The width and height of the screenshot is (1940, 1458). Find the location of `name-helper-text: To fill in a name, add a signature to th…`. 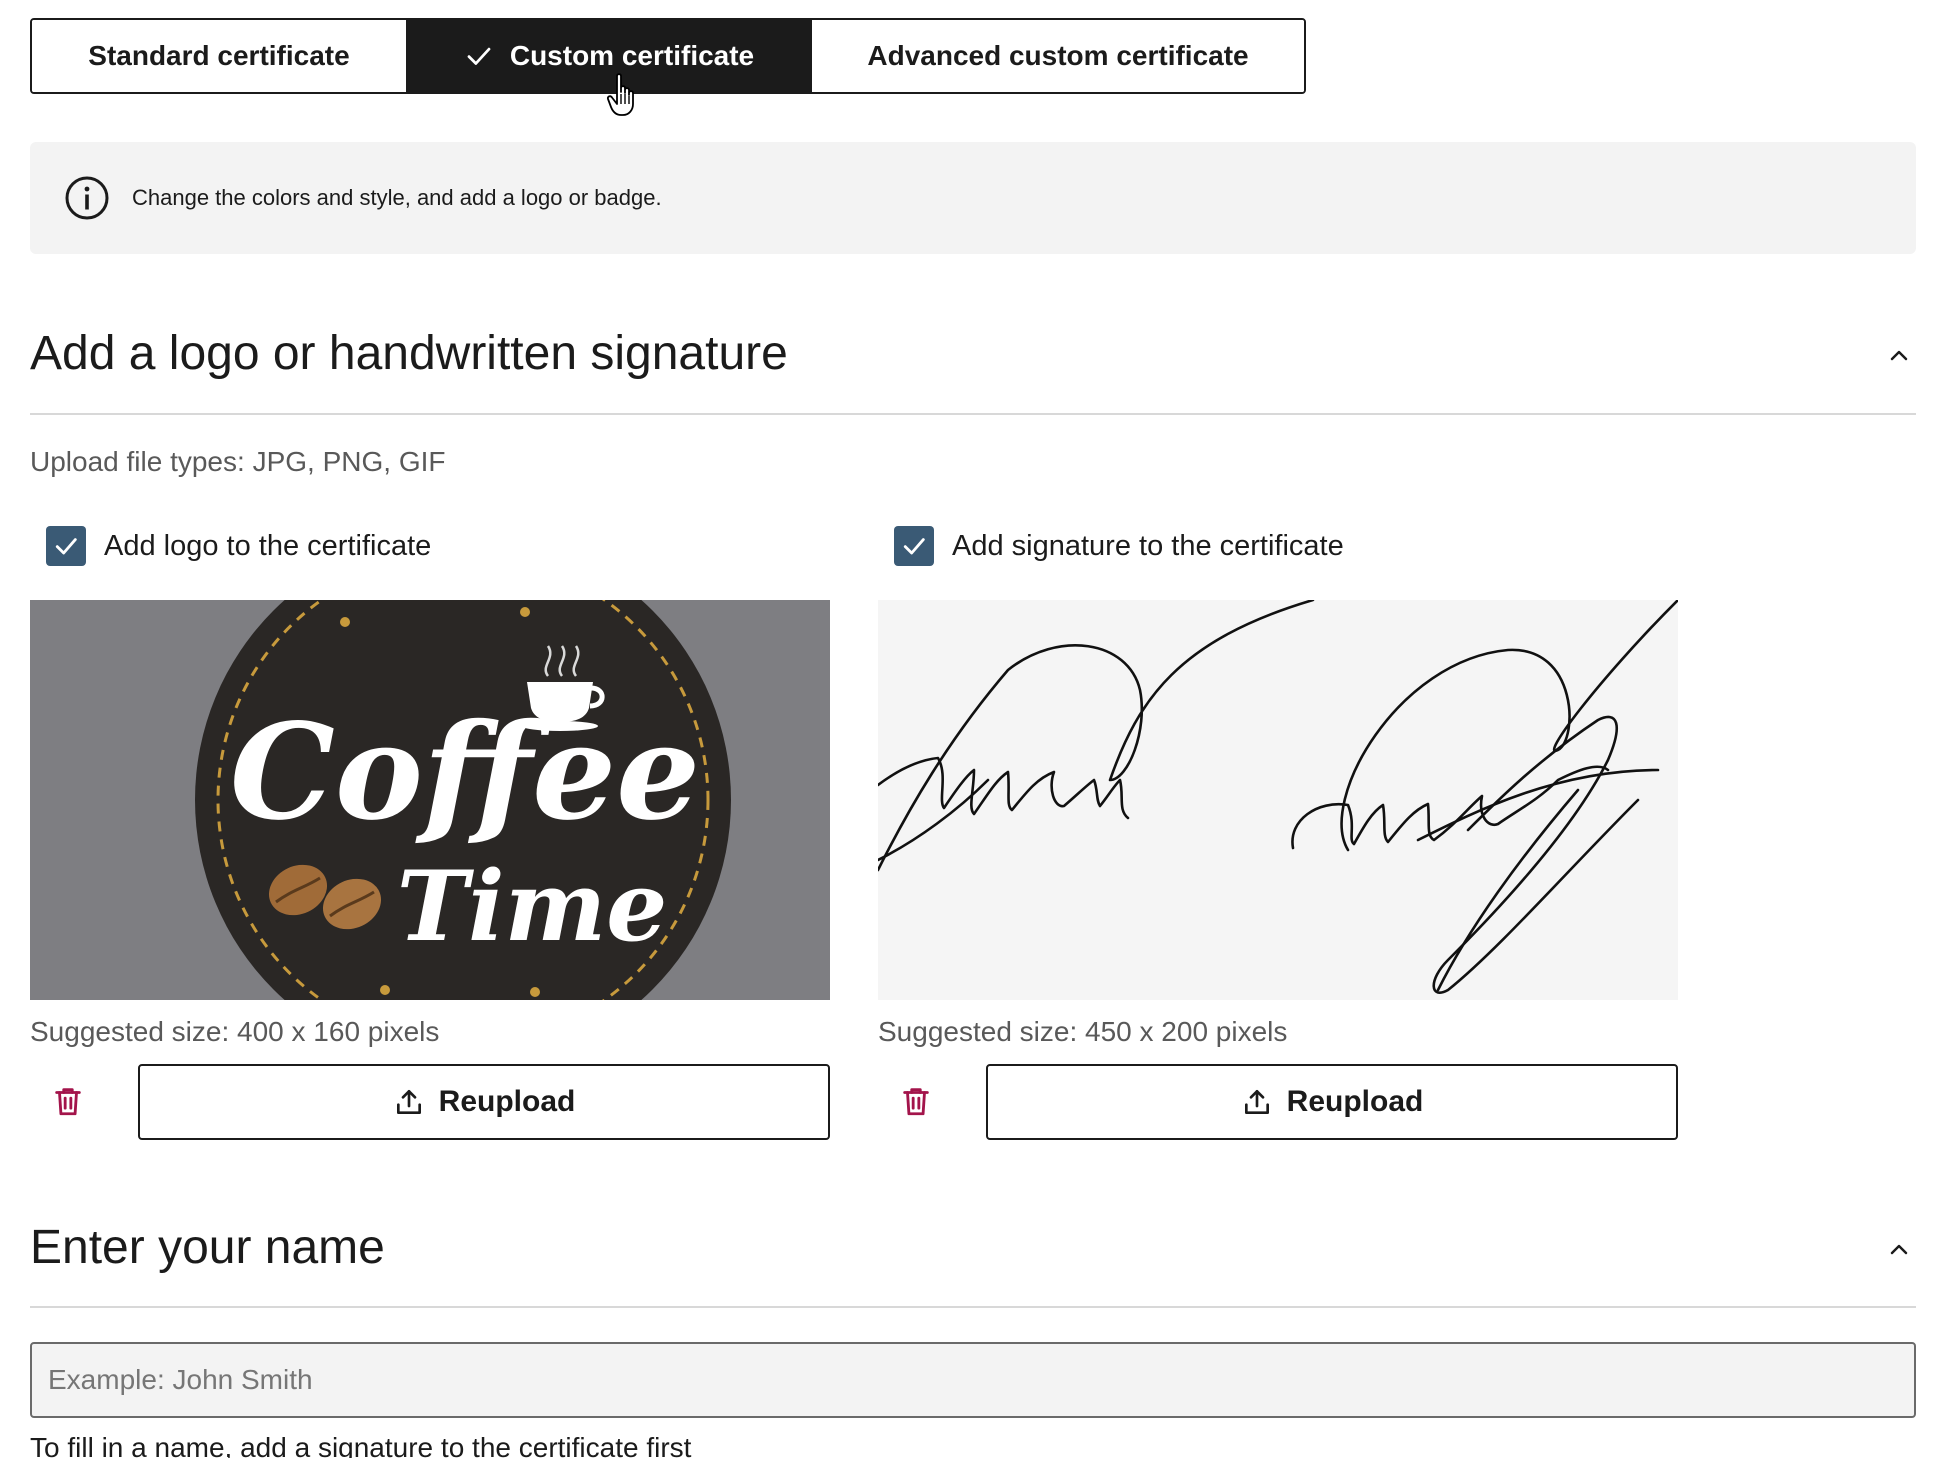

name-helper-text: To fill in a name, add a signature to th… is located at coordinates (361, 1445).